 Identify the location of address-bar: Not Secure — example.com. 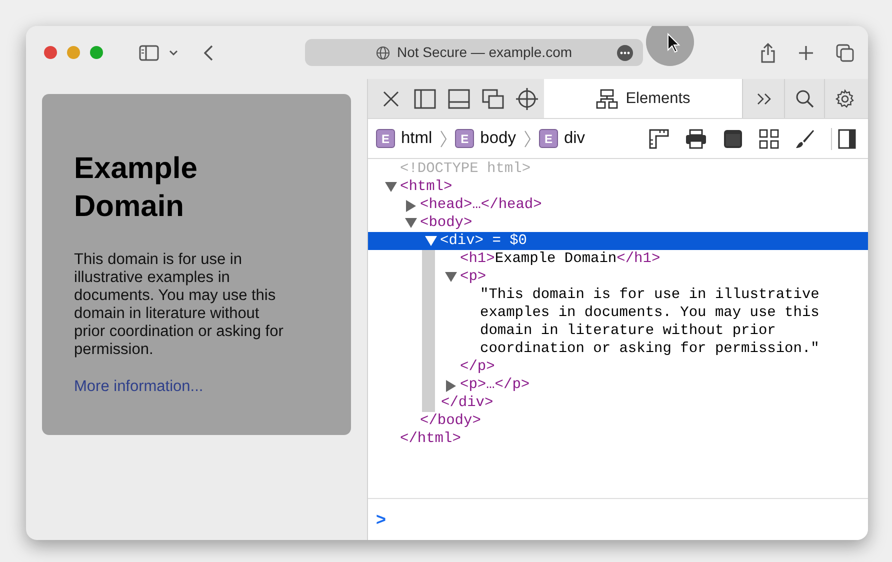
(474, 52).